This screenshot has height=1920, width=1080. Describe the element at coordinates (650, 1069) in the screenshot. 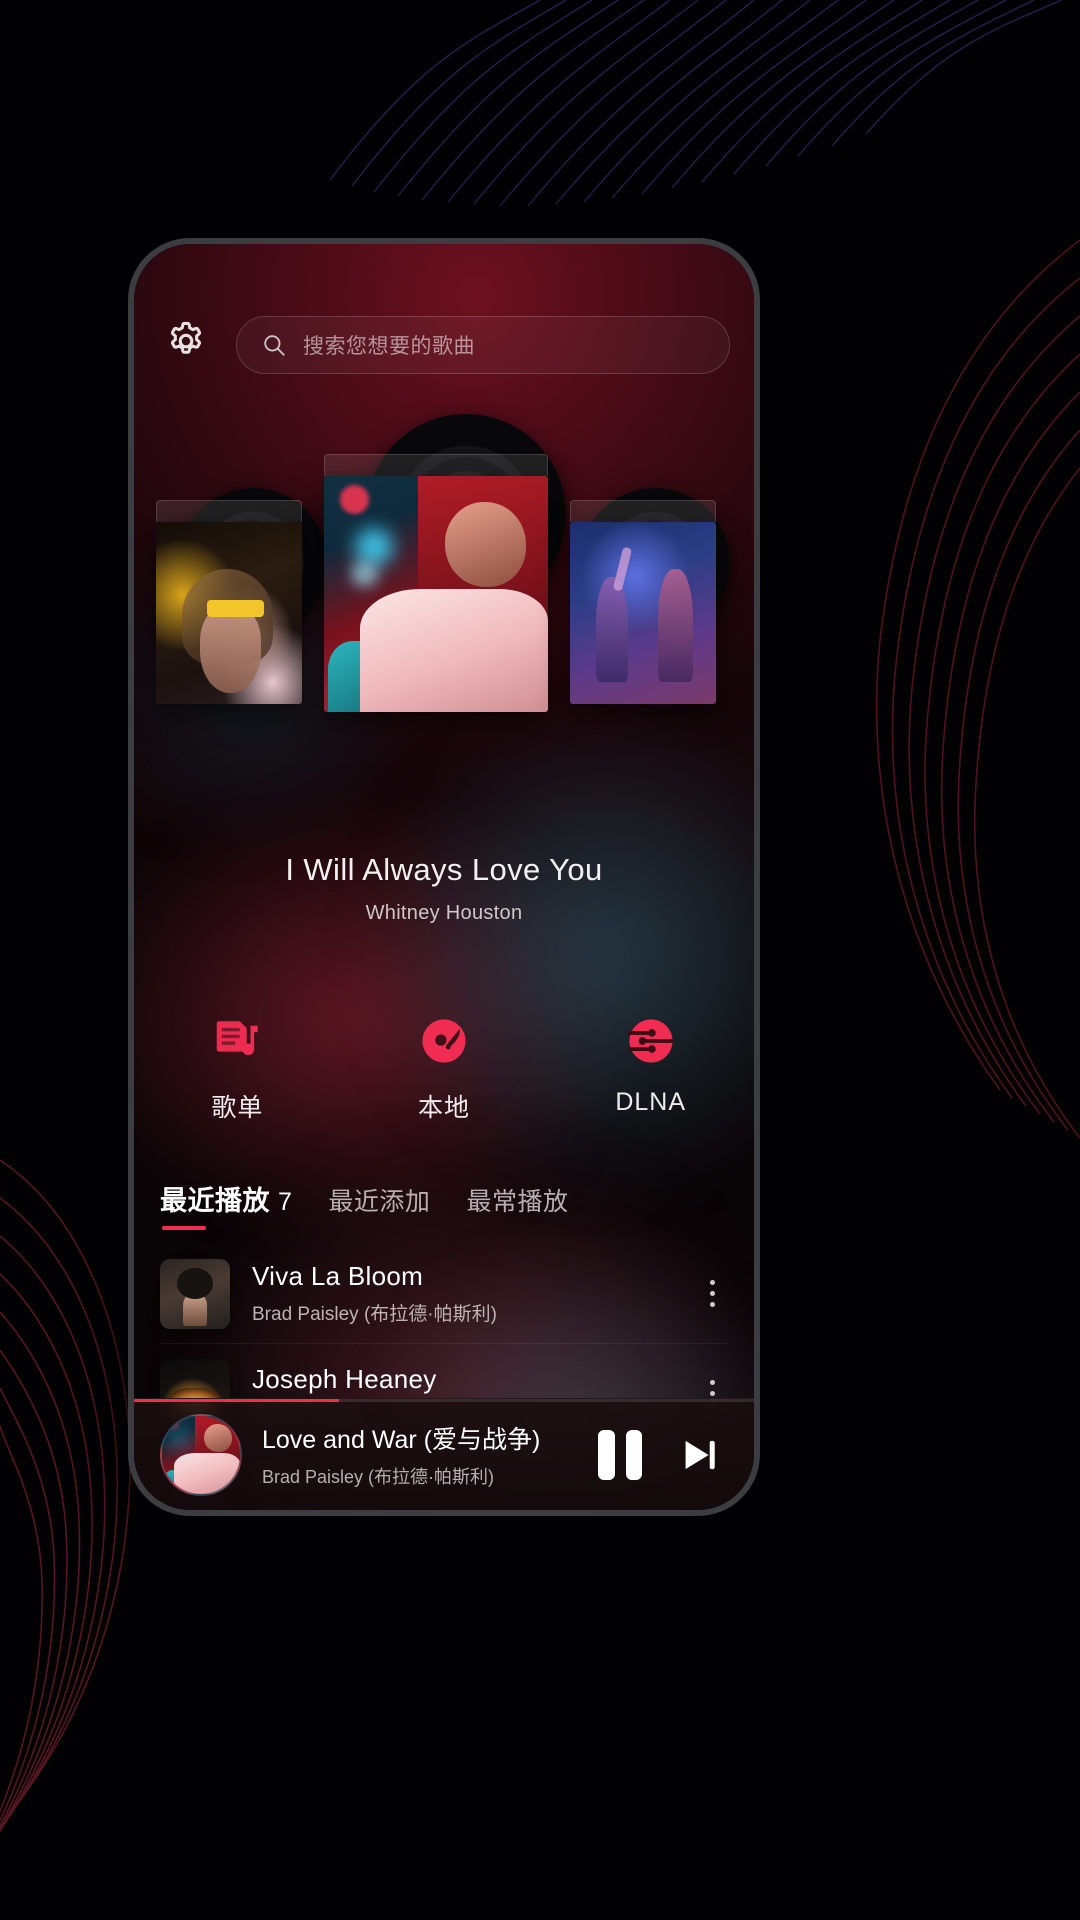

I see `category-dlna: DLNA` at that location.